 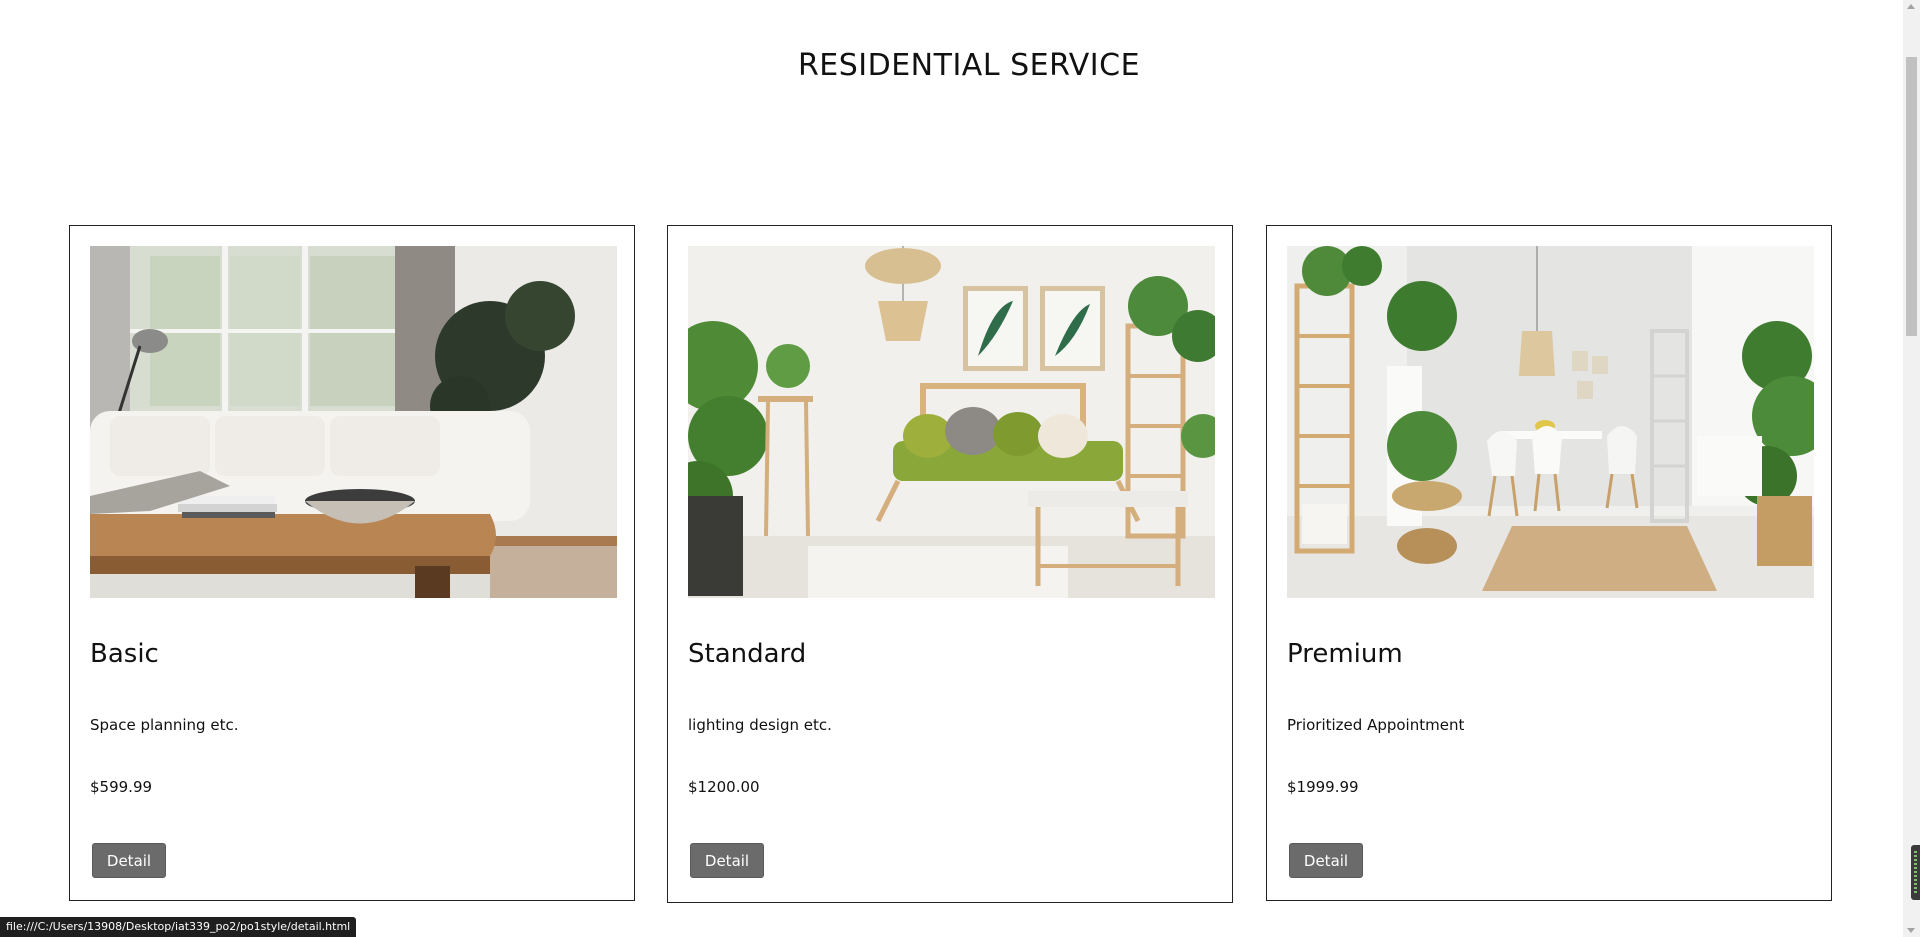 What do you see at coordinates (129, 860) in the screenshot?
I see `detail-button-basic: Detail` at bounding box center [129, 860].